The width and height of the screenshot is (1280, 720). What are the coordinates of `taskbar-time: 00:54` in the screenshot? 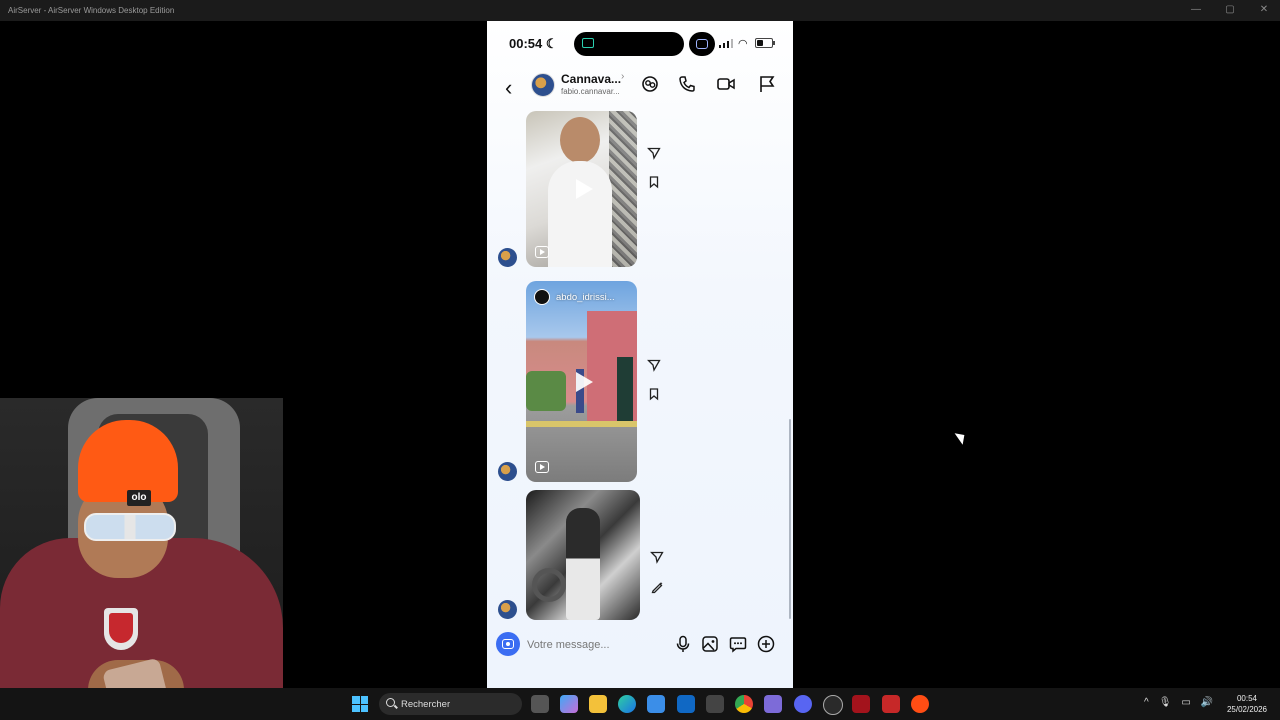 It's located at (1247, 698).